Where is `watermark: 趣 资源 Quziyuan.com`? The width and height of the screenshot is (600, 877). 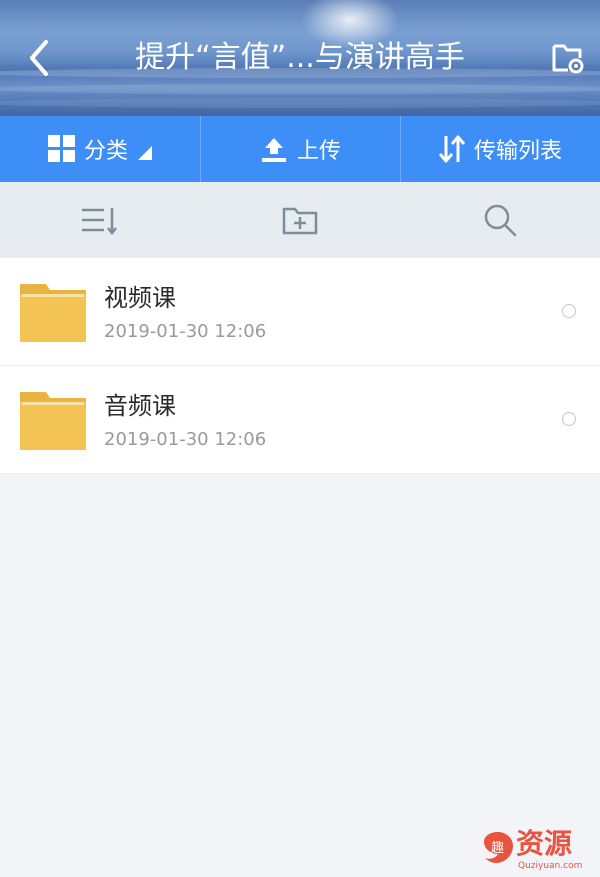
watermark: 趣 资源 Quziyuan.com is located at coordinates (539, 850).